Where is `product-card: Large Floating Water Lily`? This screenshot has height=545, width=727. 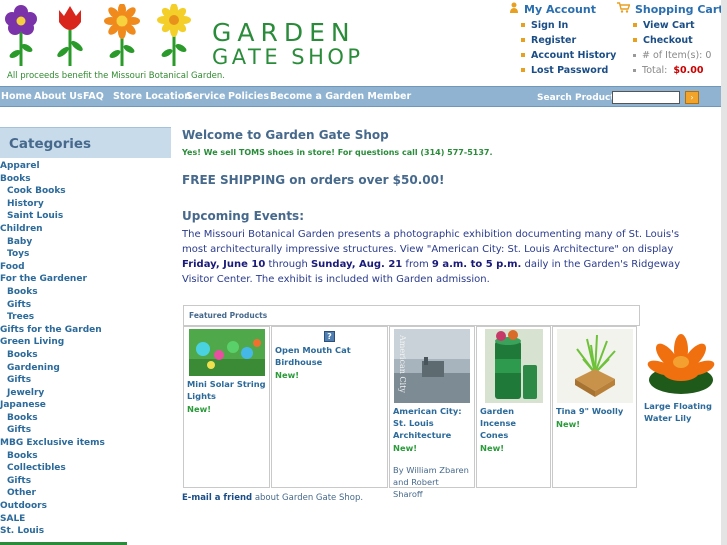
product-card: Large Floating Water Lily is located at coordinates (681, 407).